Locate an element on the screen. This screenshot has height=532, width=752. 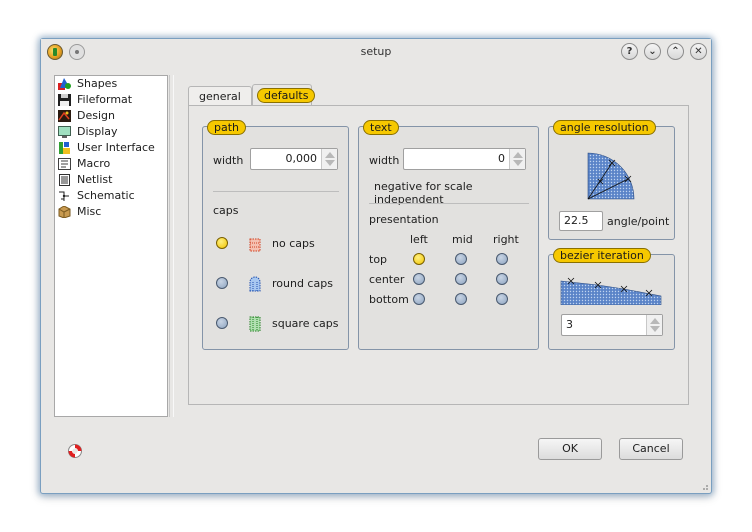
sidebar-item-label: Macro is located at coordinates (94, 163).